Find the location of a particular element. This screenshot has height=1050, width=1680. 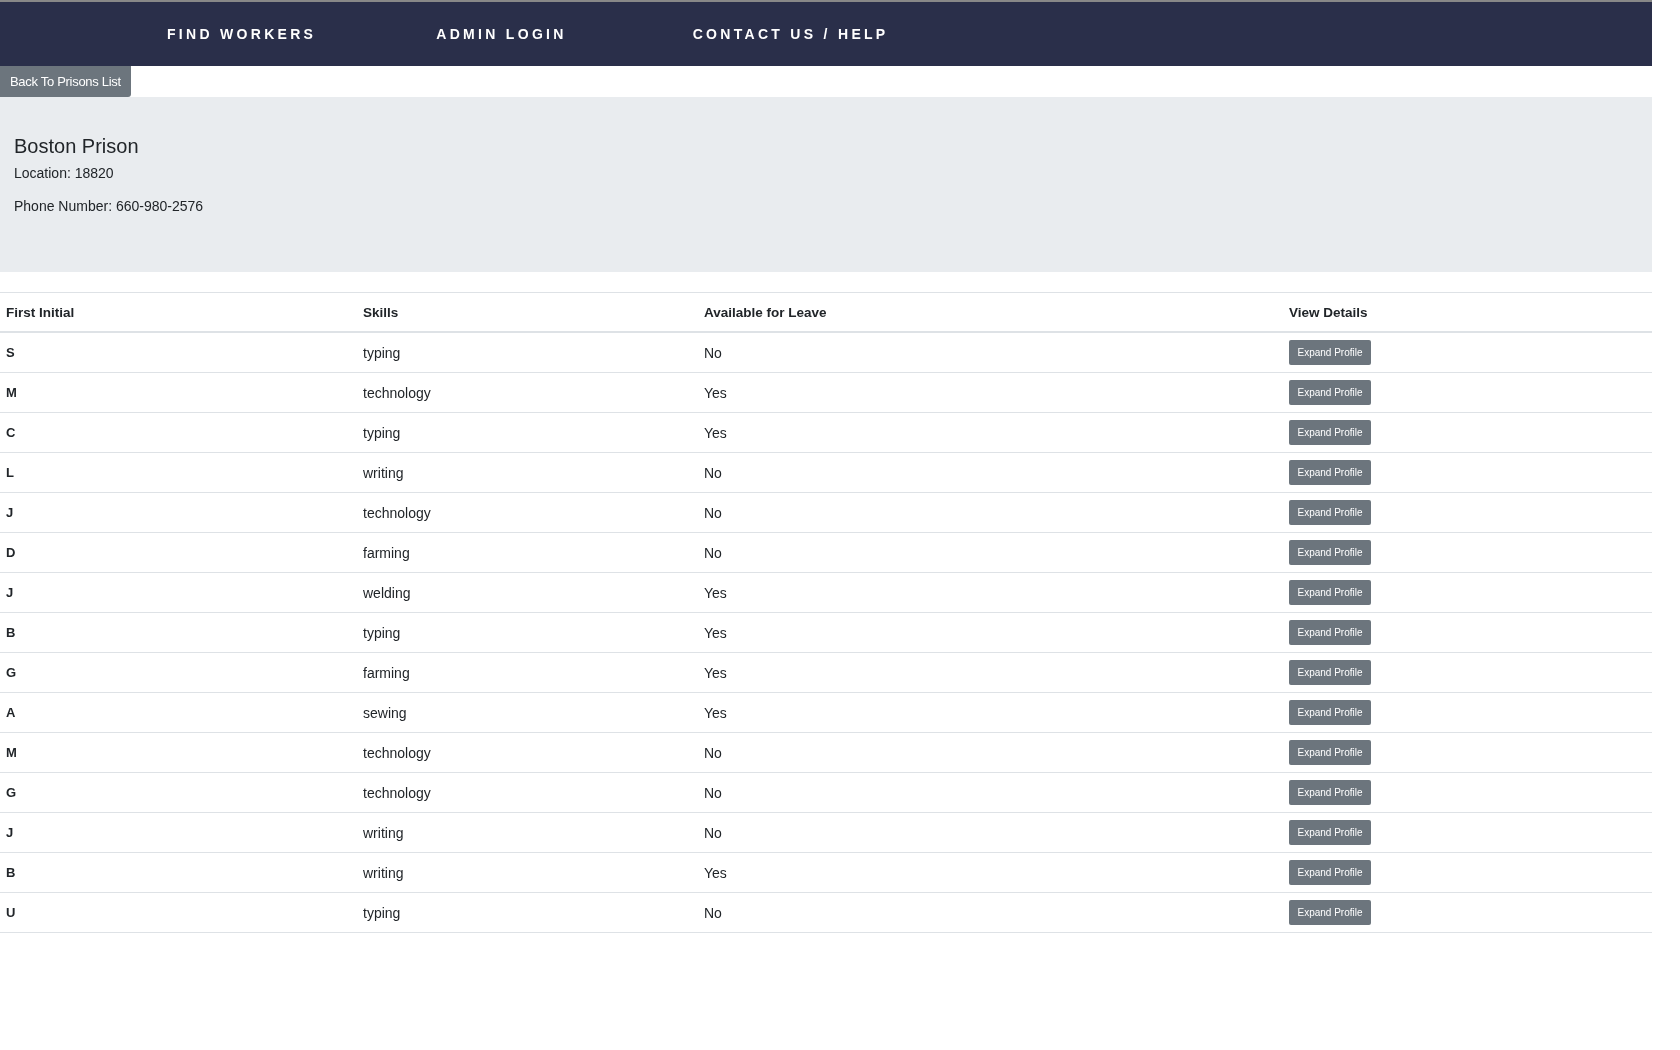

table-cell: U is located at coordinates (178, 912).